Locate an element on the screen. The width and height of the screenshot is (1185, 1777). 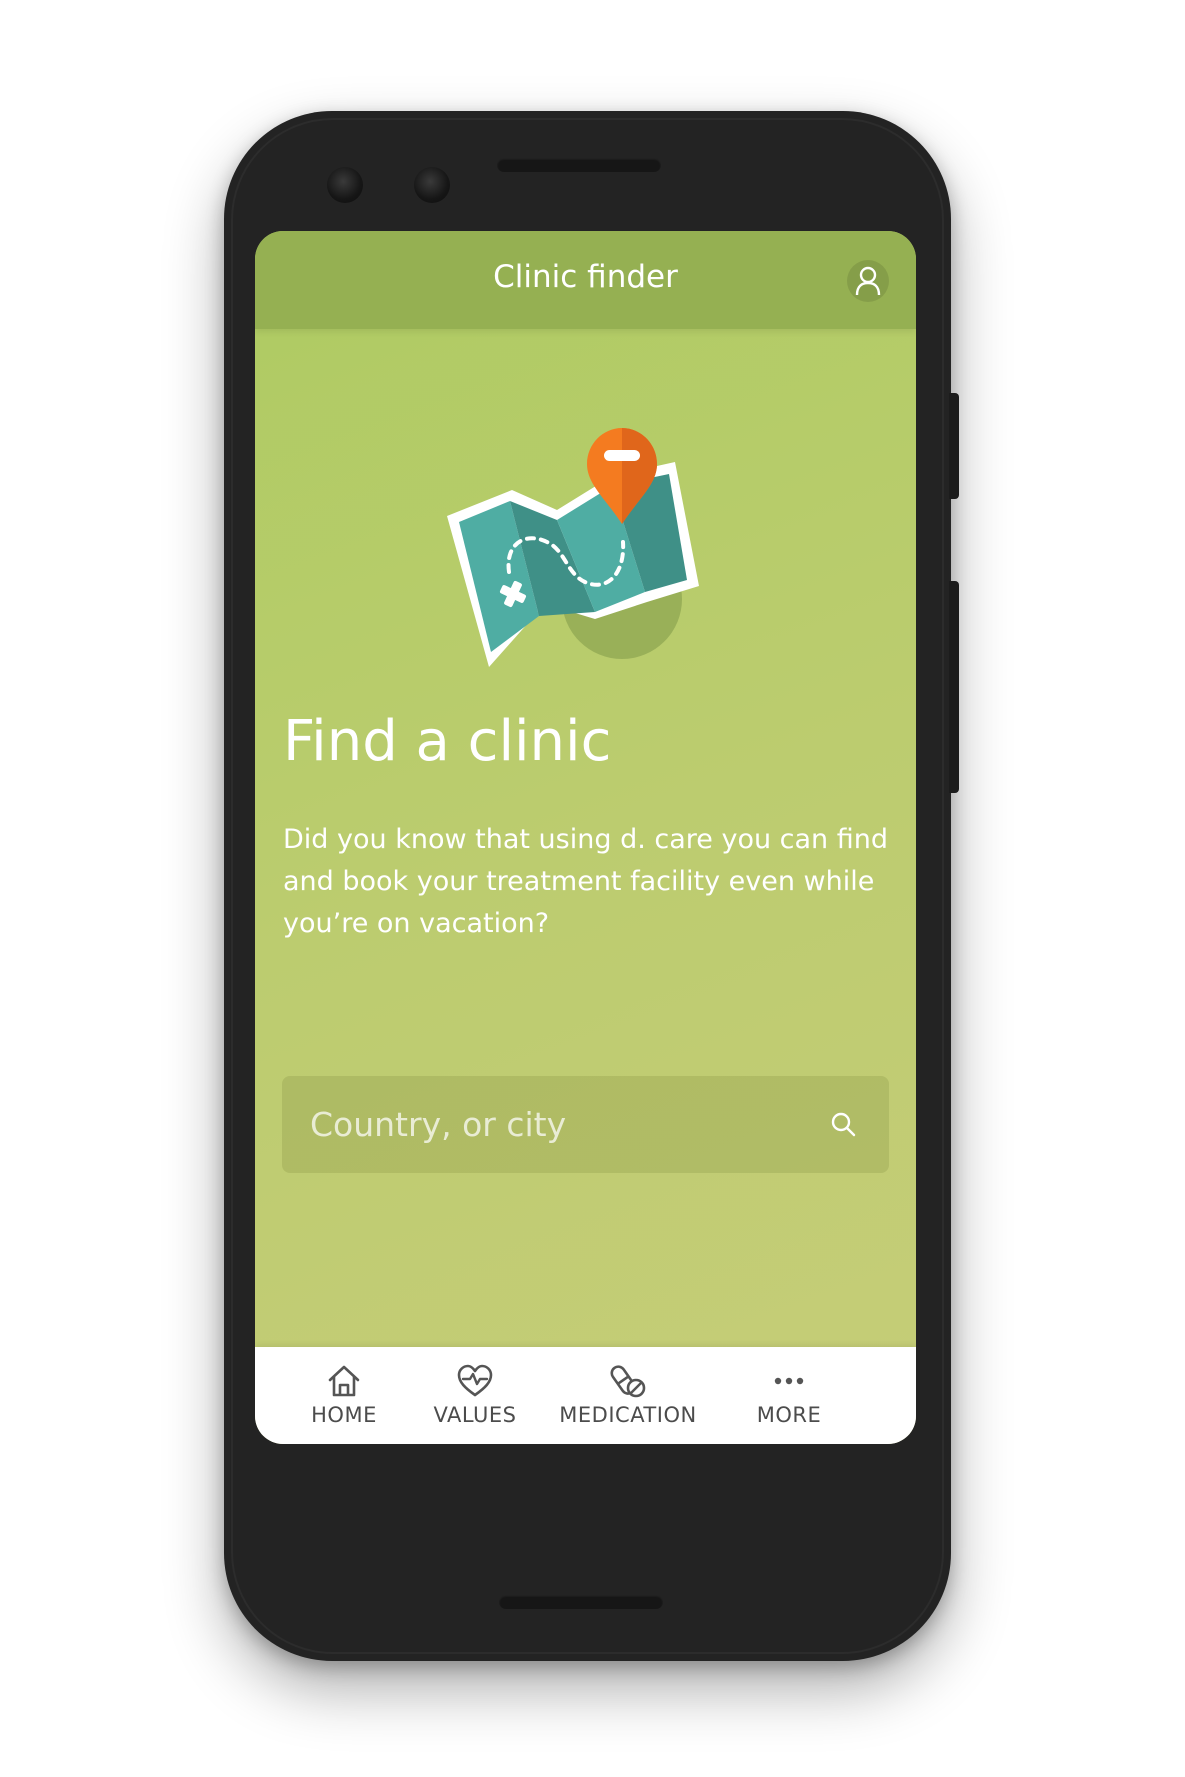
nav-item-values: VALUES is located at coordinates (475, 1395).